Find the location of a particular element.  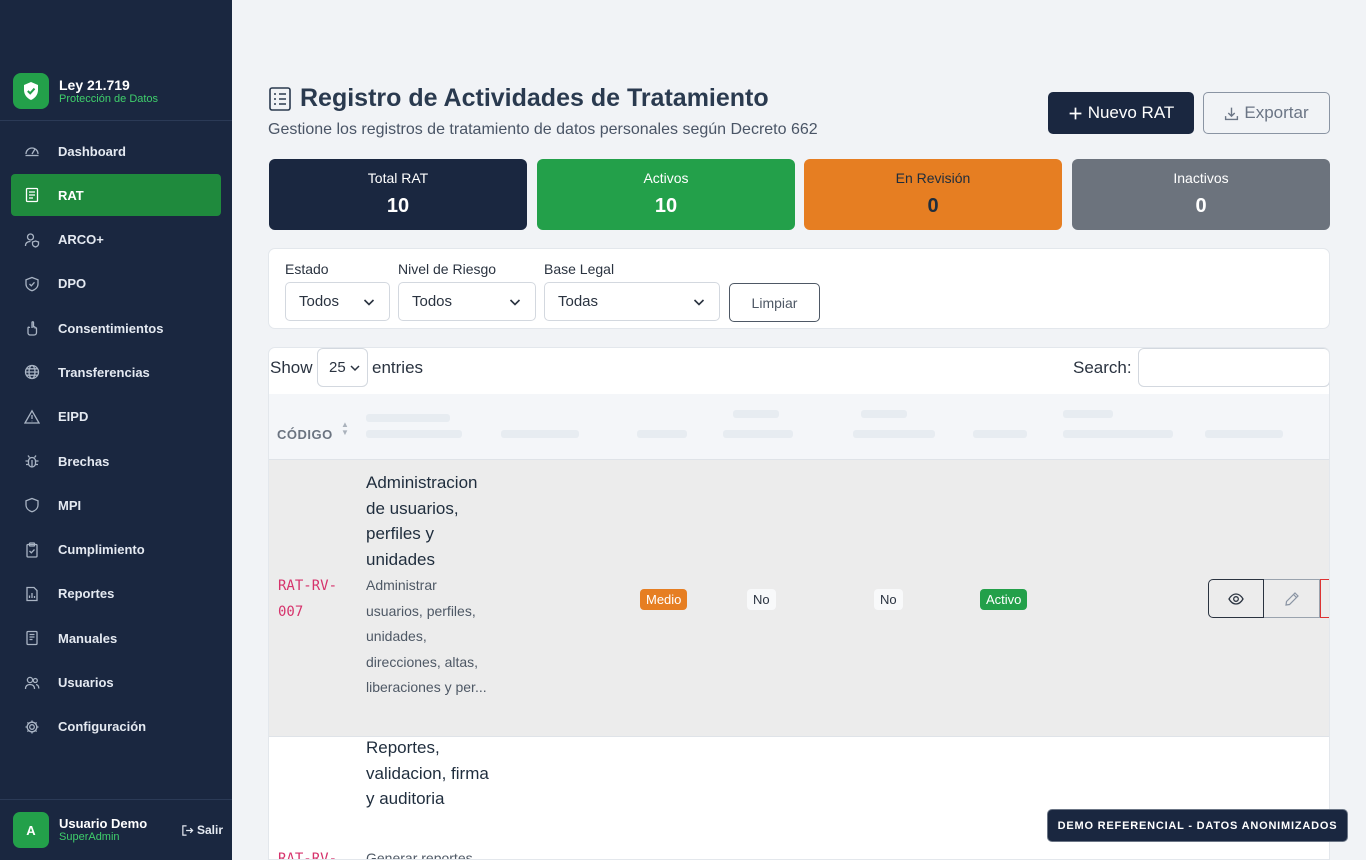

sidebar-item-configuracion: Configuración is located at coordinates (116, 727).